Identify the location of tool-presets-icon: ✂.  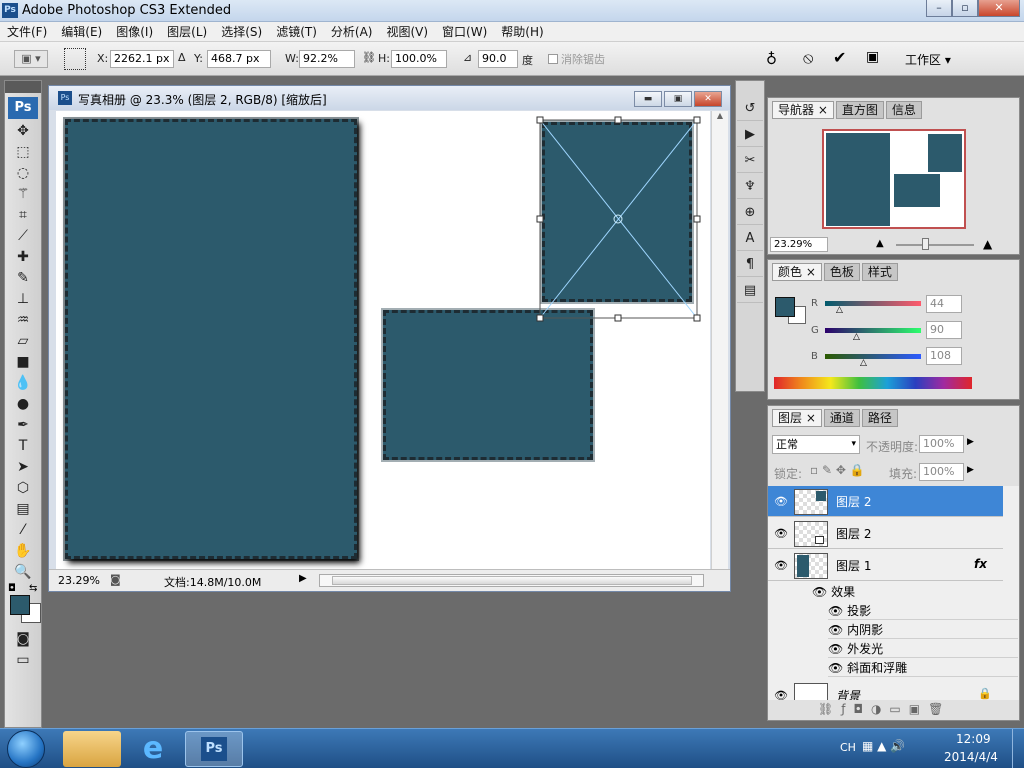
(750, 161).